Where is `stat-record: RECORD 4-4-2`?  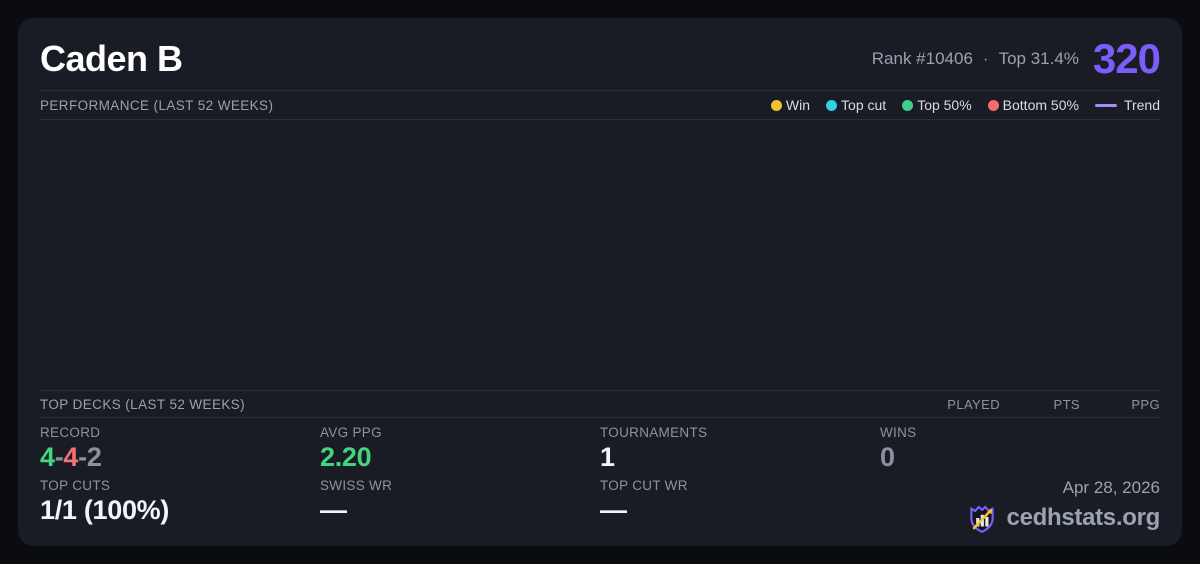
stat-record: RECORD 4-4-2 is located at coordinates (180, 451).